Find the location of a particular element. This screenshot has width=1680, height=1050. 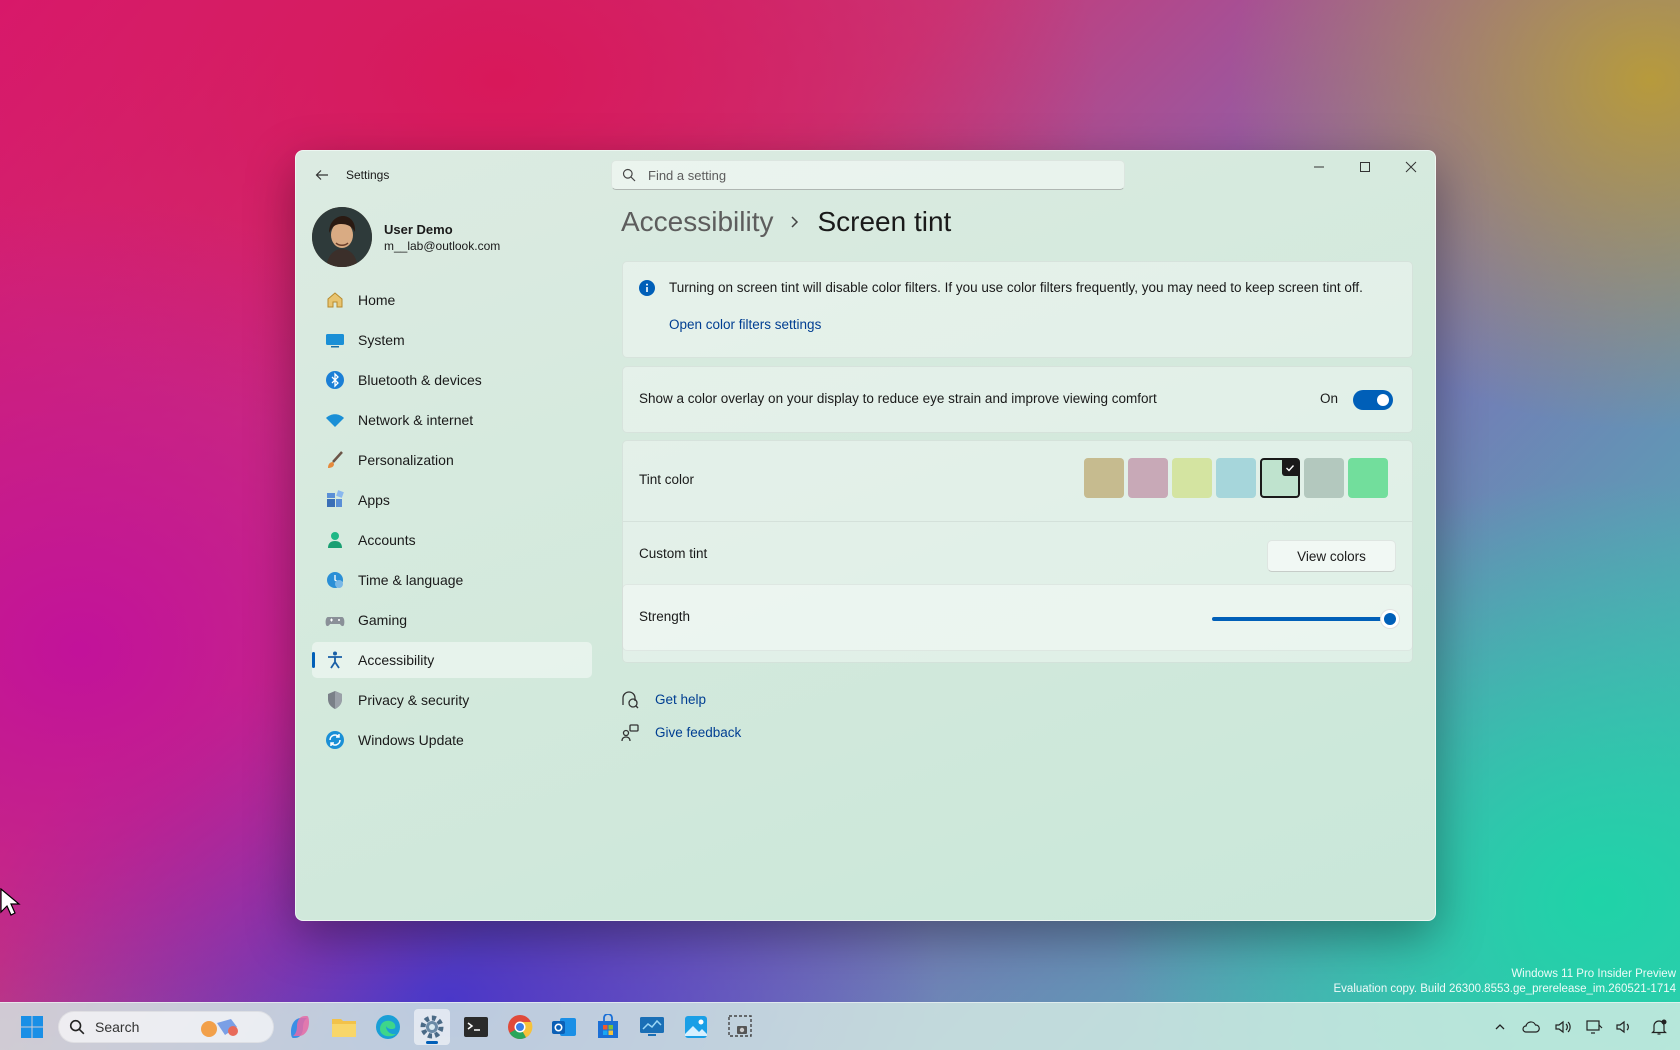

profile-email: m__lab@outlook.com is located at coordinates (442, 245).